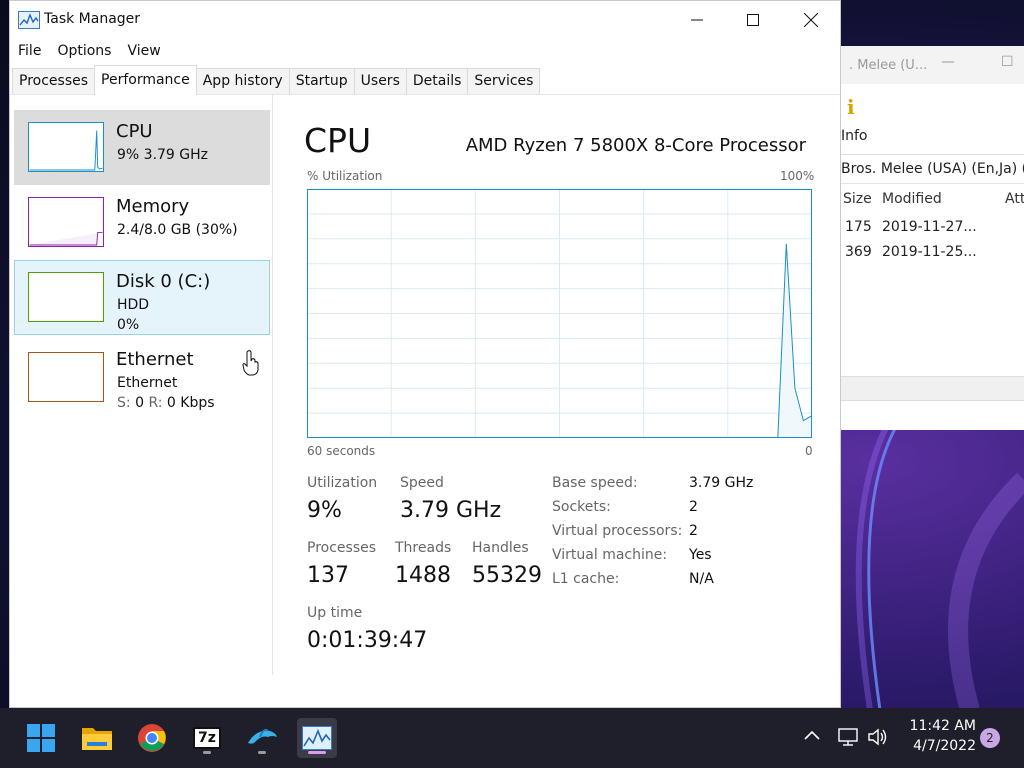 The height and width of the screenshot is (768, 1024). I want to click on column-modified: Modified, so click(912, 199).